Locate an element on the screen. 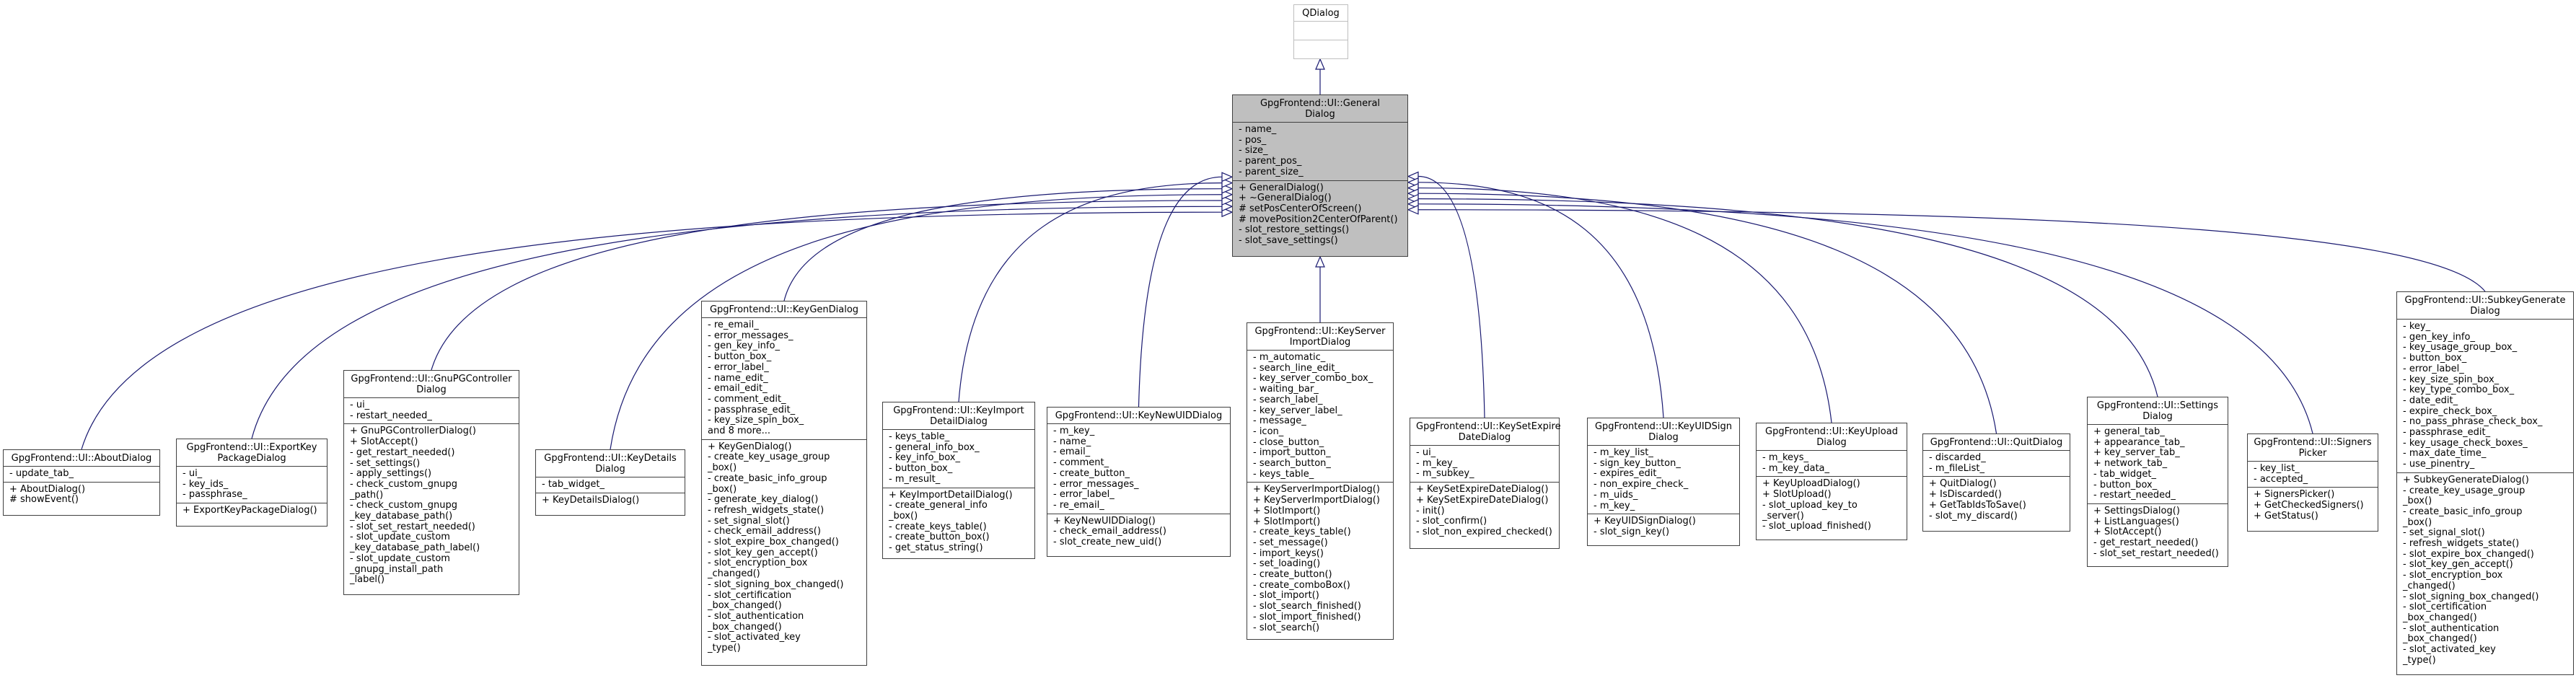  class-member: - ui_ is located at coordinates (360, 405).